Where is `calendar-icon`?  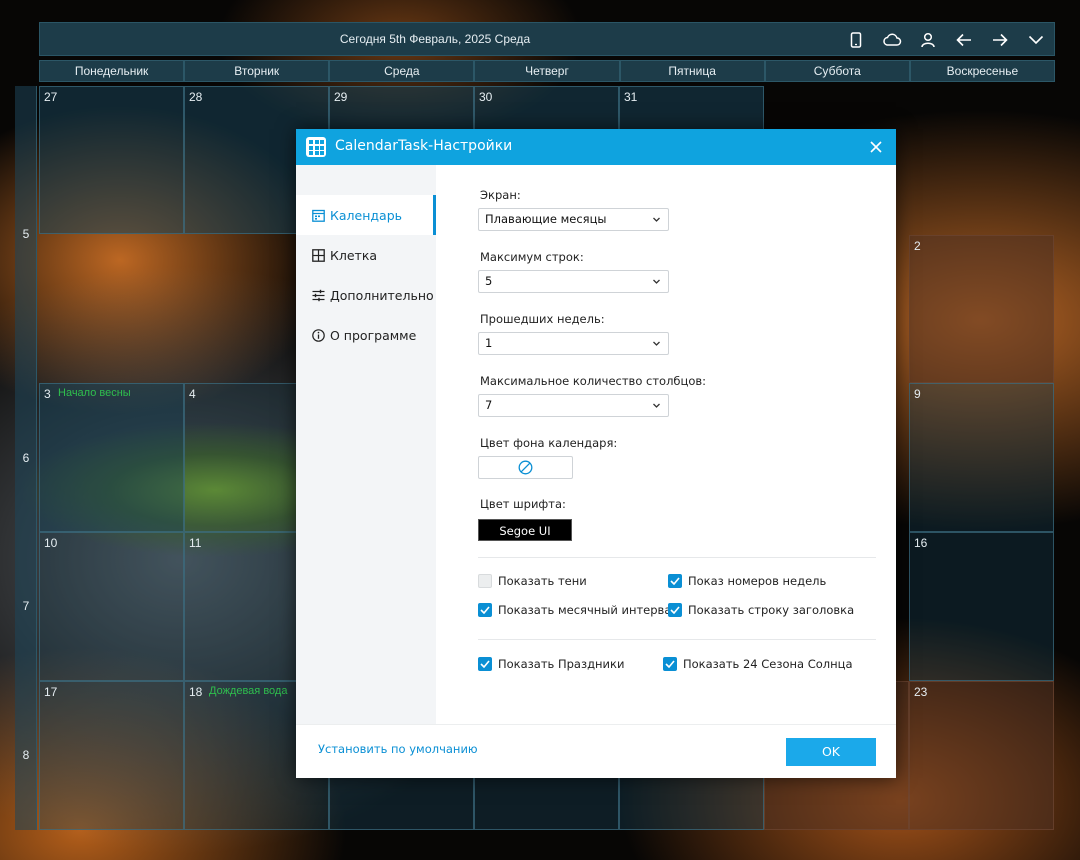
calendar-icon is located at coordinates (318, 215).